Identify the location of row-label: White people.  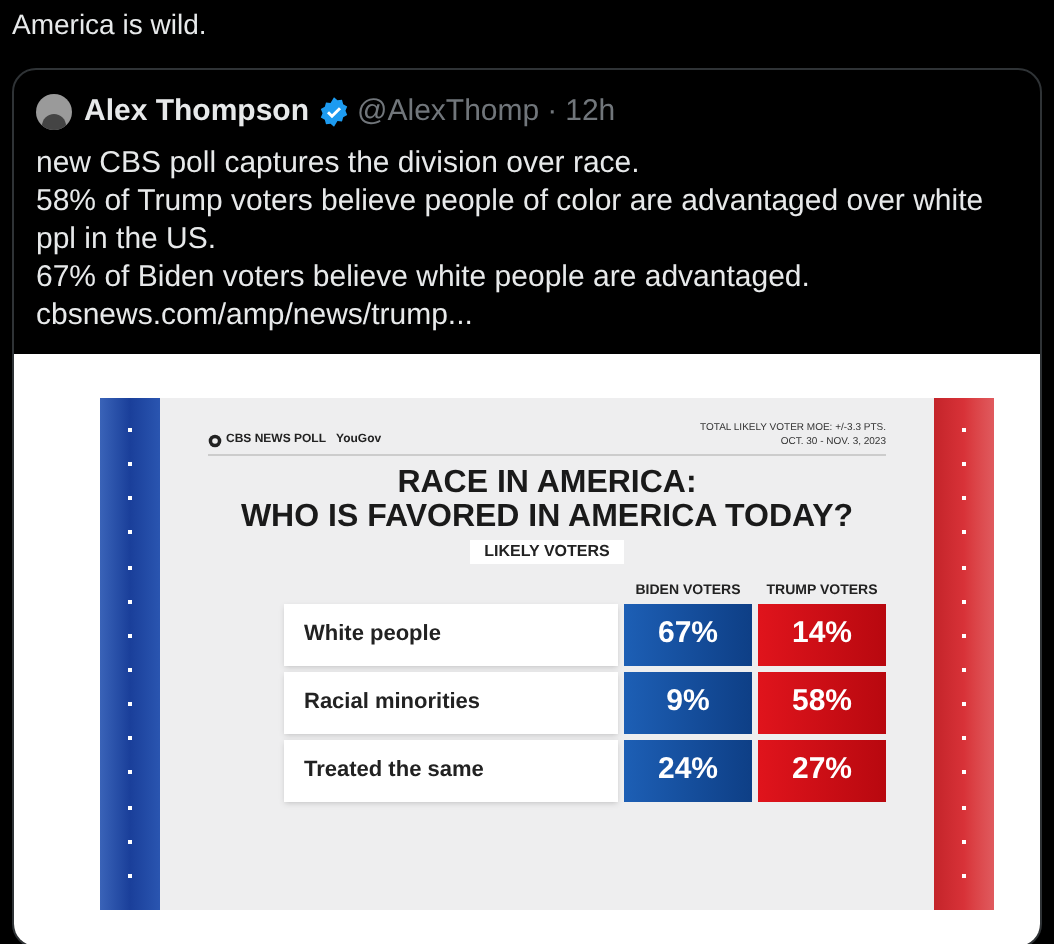
(451, 634).